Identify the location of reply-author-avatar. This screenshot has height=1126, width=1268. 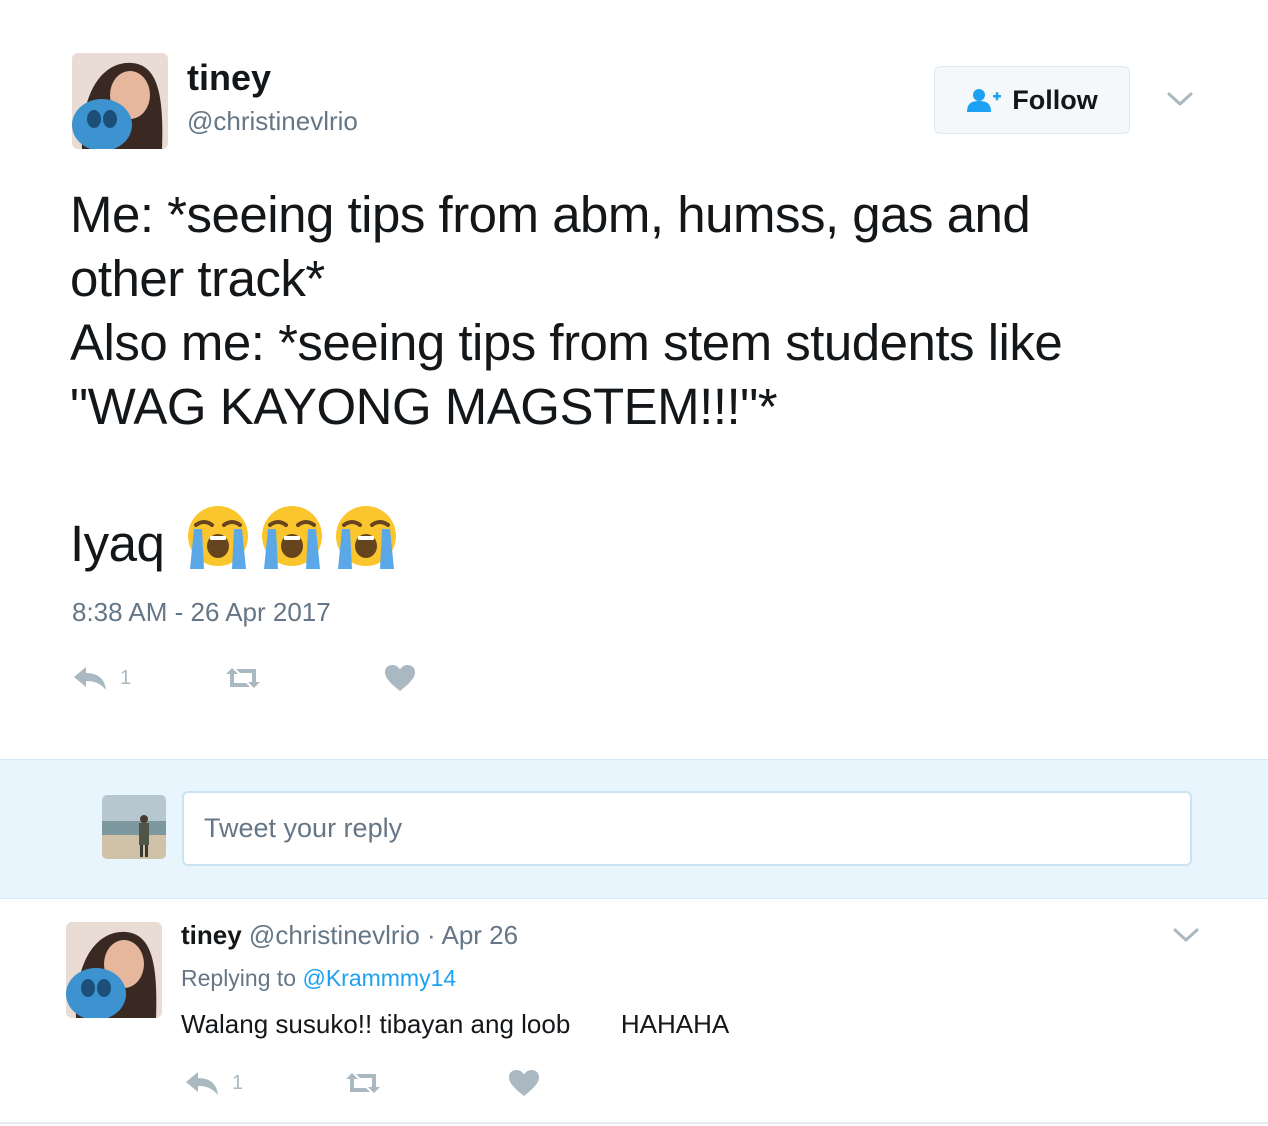
(114, 970).